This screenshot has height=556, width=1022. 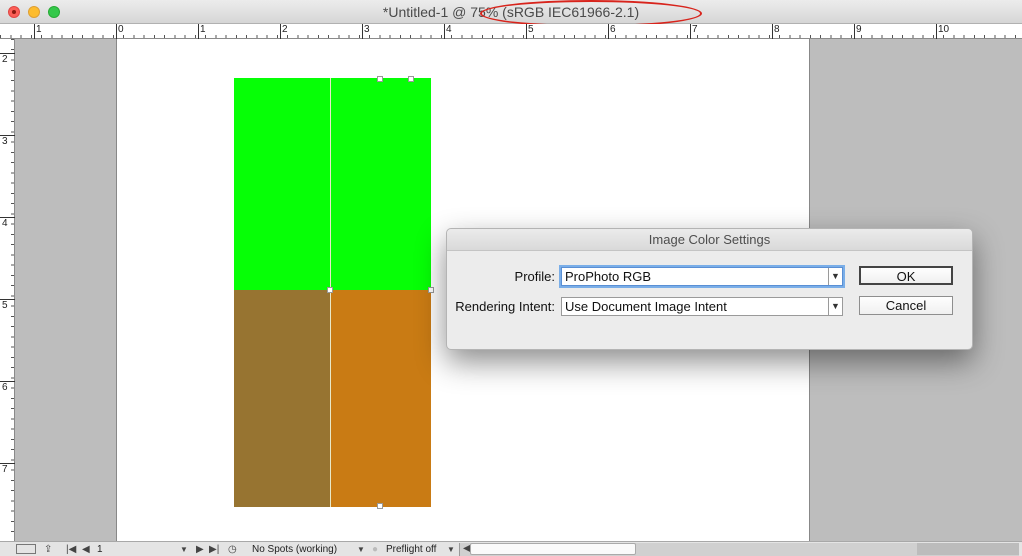 I want to click on page-number-field: 1, so click(x=100, y=549).